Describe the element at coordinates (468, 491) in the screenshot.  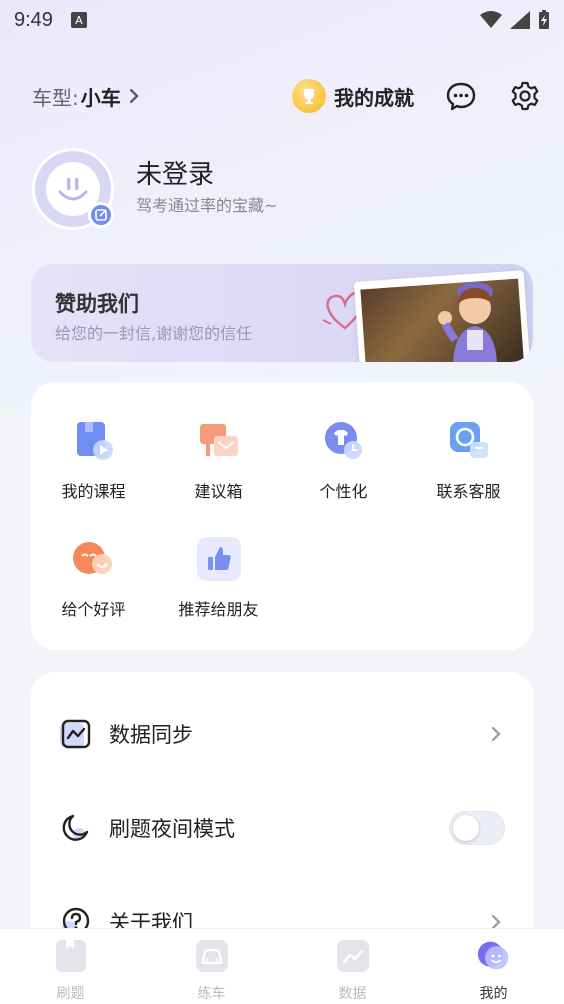
I see `grid-label: 联系客服` at that location.